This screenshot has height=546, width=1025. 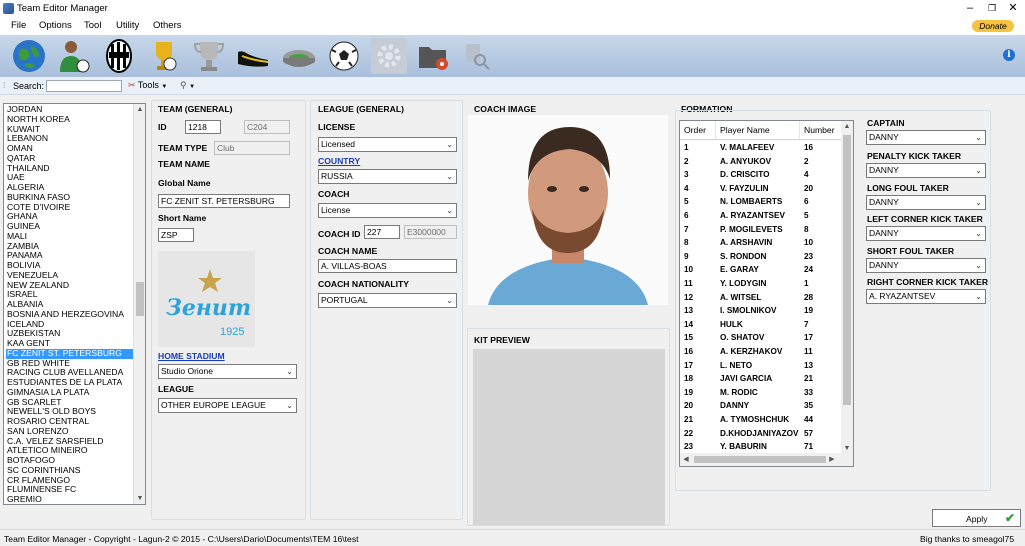 I want to click on trophy-gold-icon, so click(x=164, y=56).